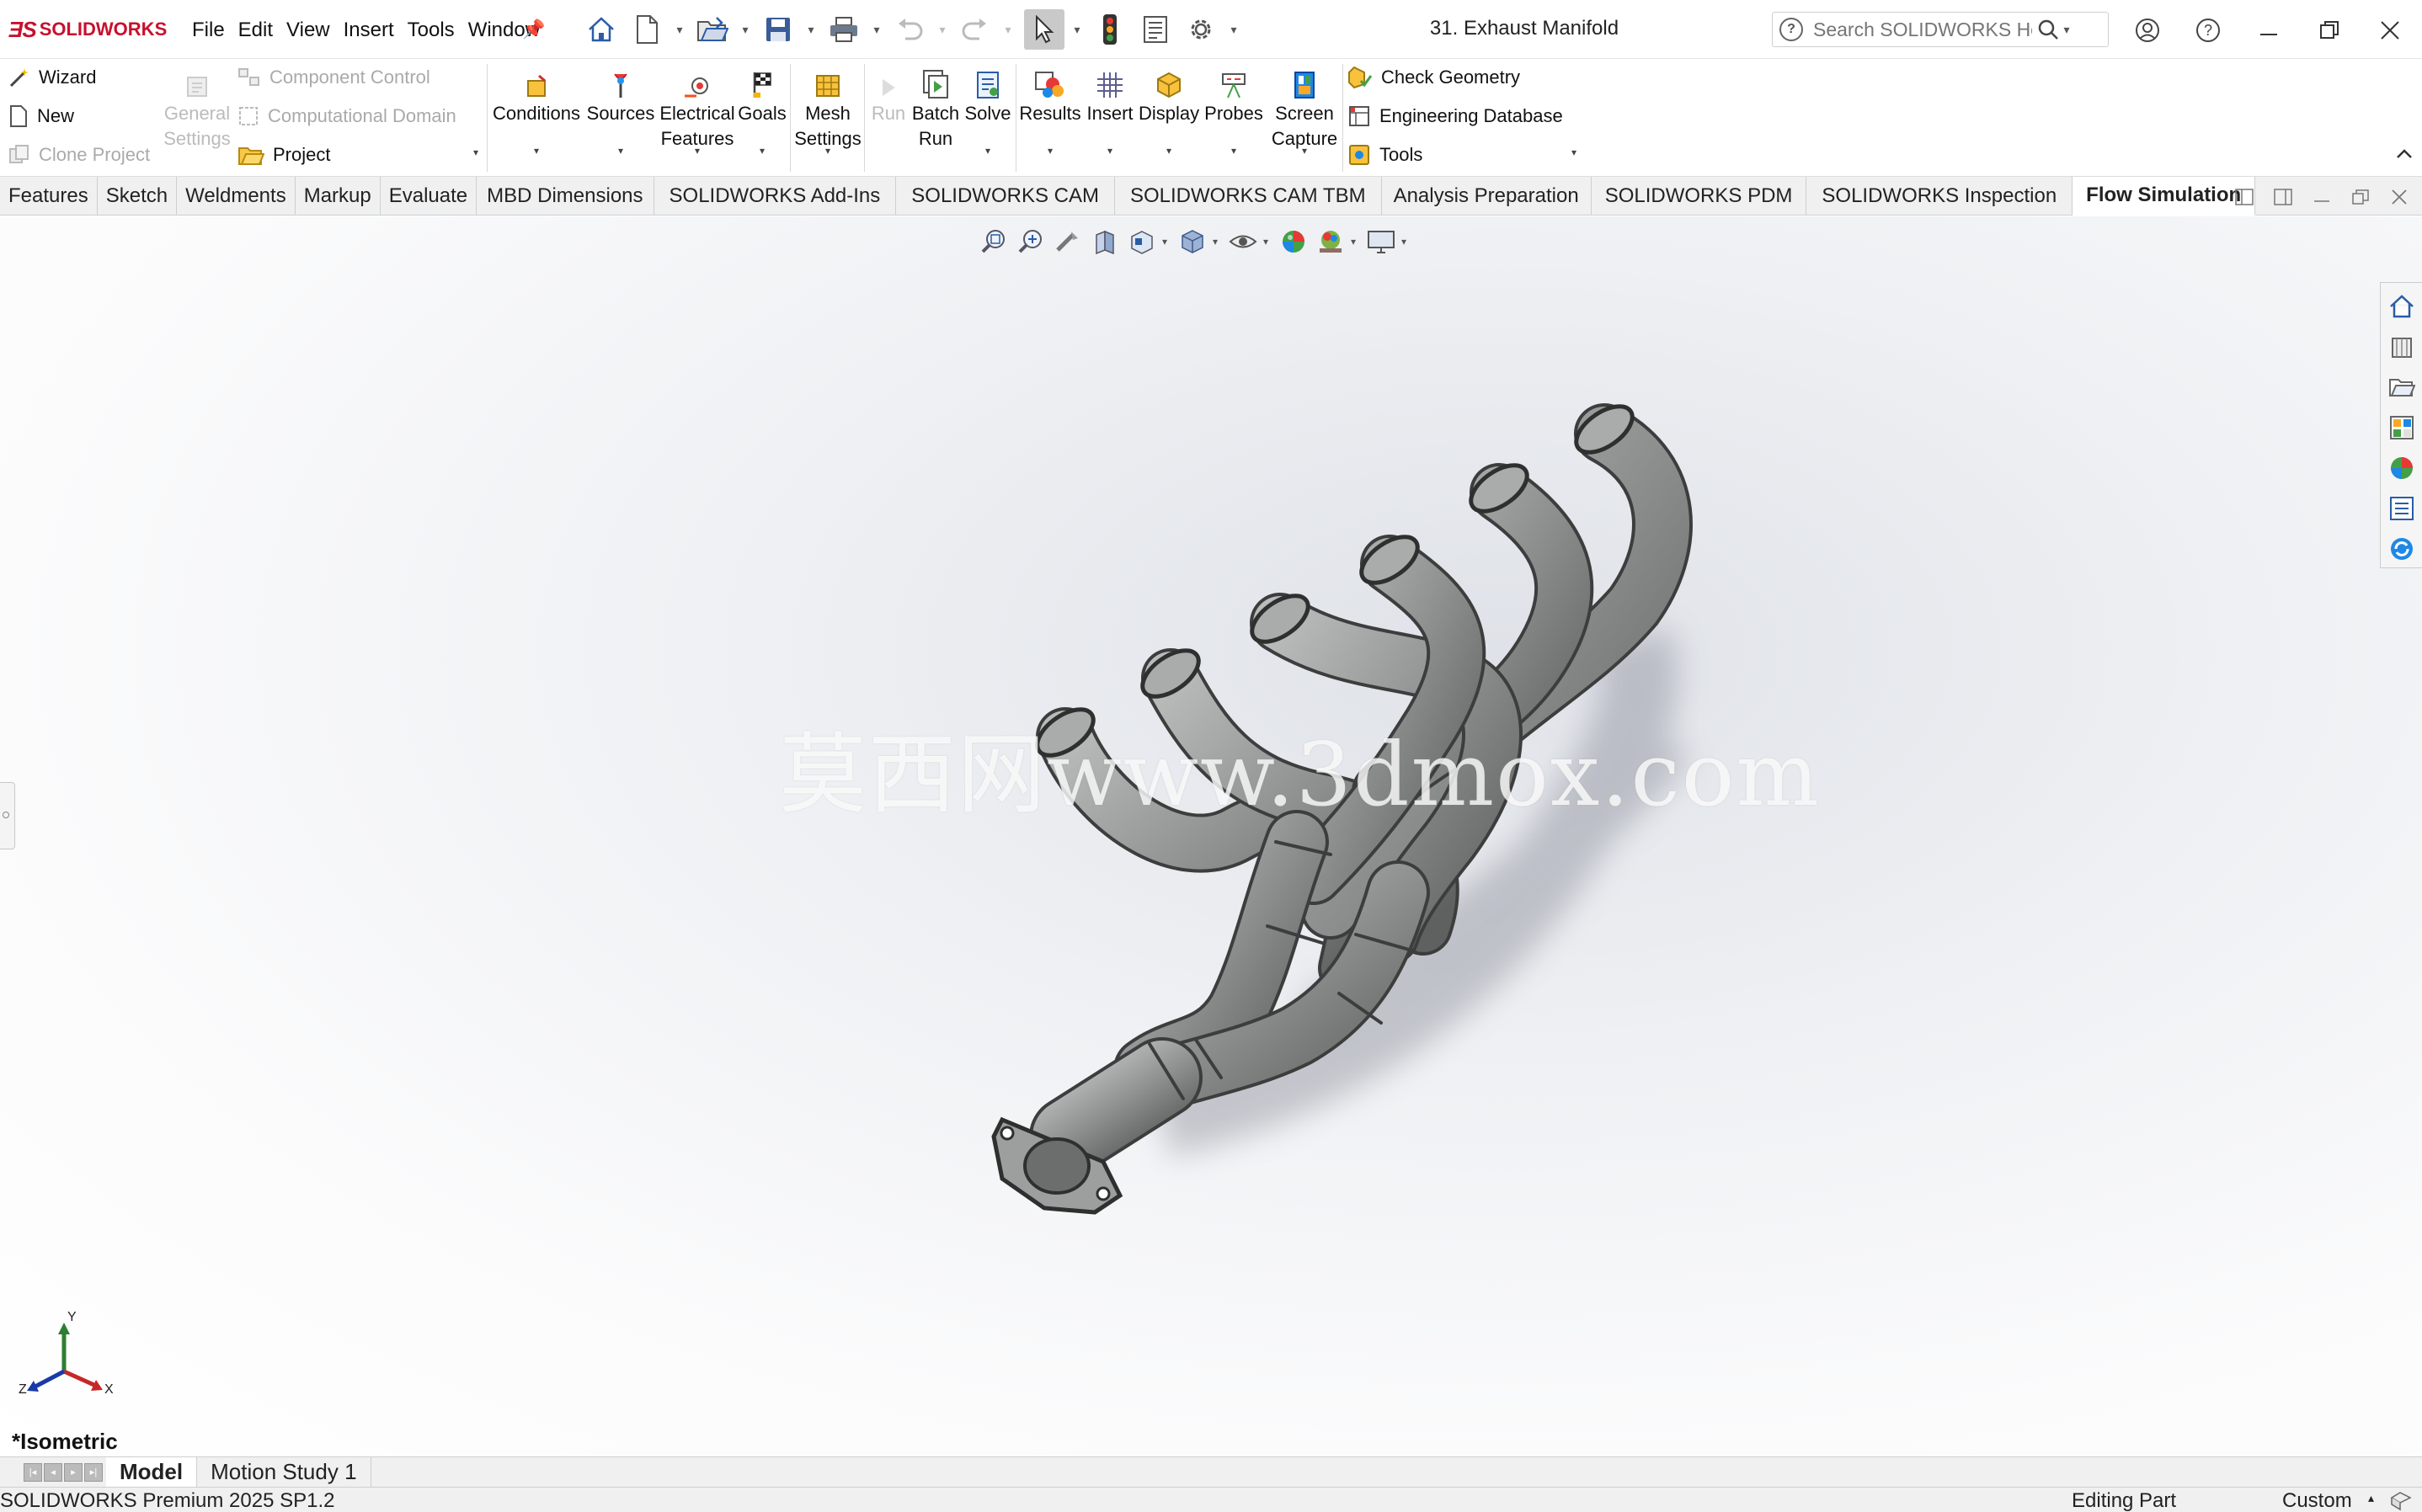  I want to click on doc-close-button, so click(2400, 197).